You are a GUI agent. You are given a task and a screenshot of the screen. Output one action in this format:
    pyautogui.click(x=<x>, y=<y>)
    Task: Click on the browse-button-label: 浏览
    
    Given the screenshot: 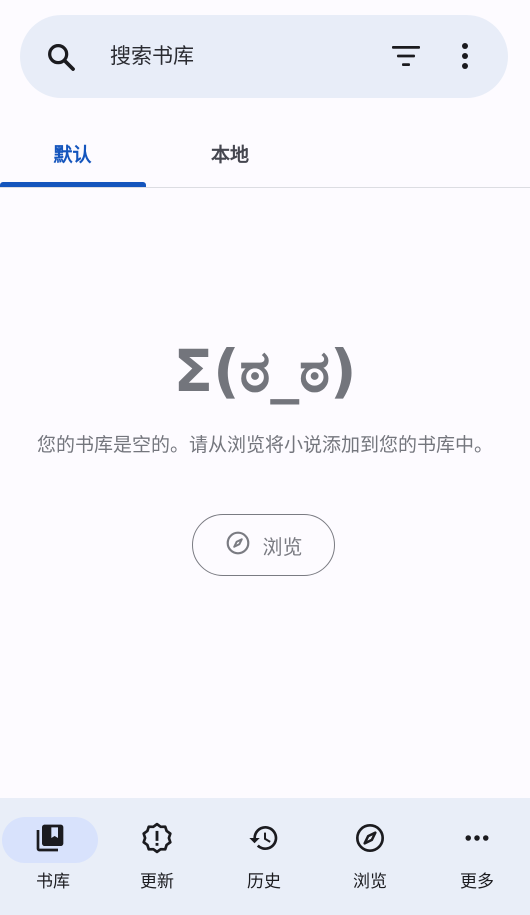 What is the action you would take?
    pyautogui.click(x=282, y=546)
    